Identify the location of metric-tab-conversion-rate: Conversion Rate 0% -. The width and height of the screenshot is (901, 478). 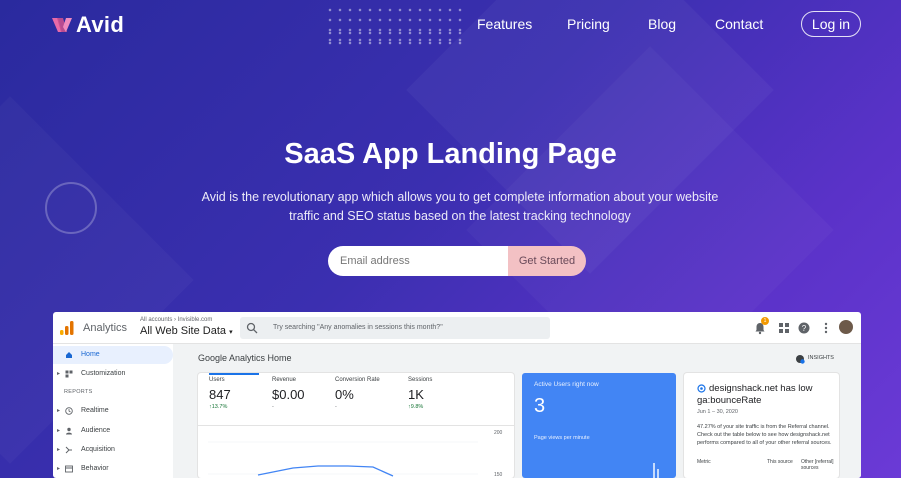
(371, 398).